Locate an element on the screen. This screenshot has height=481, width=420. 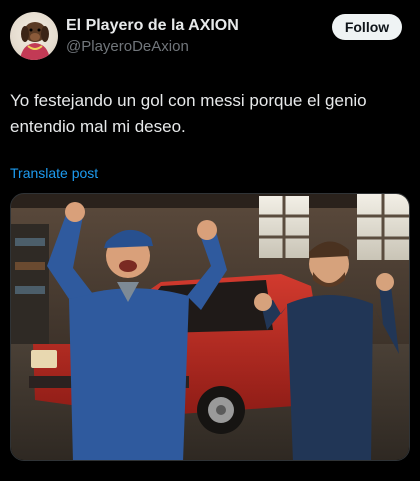
translate-post-link: Translate post is located at coordinates (54, 173).